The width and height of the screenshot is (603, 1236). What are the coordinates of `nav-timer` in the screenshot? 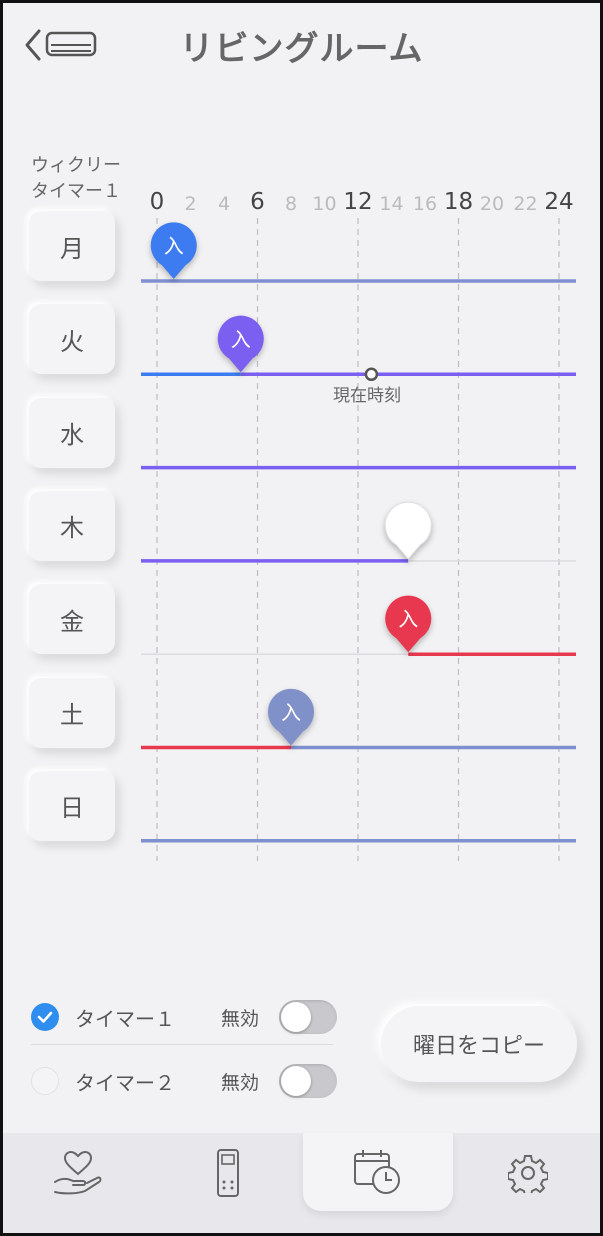 It's located at (378, 1172).